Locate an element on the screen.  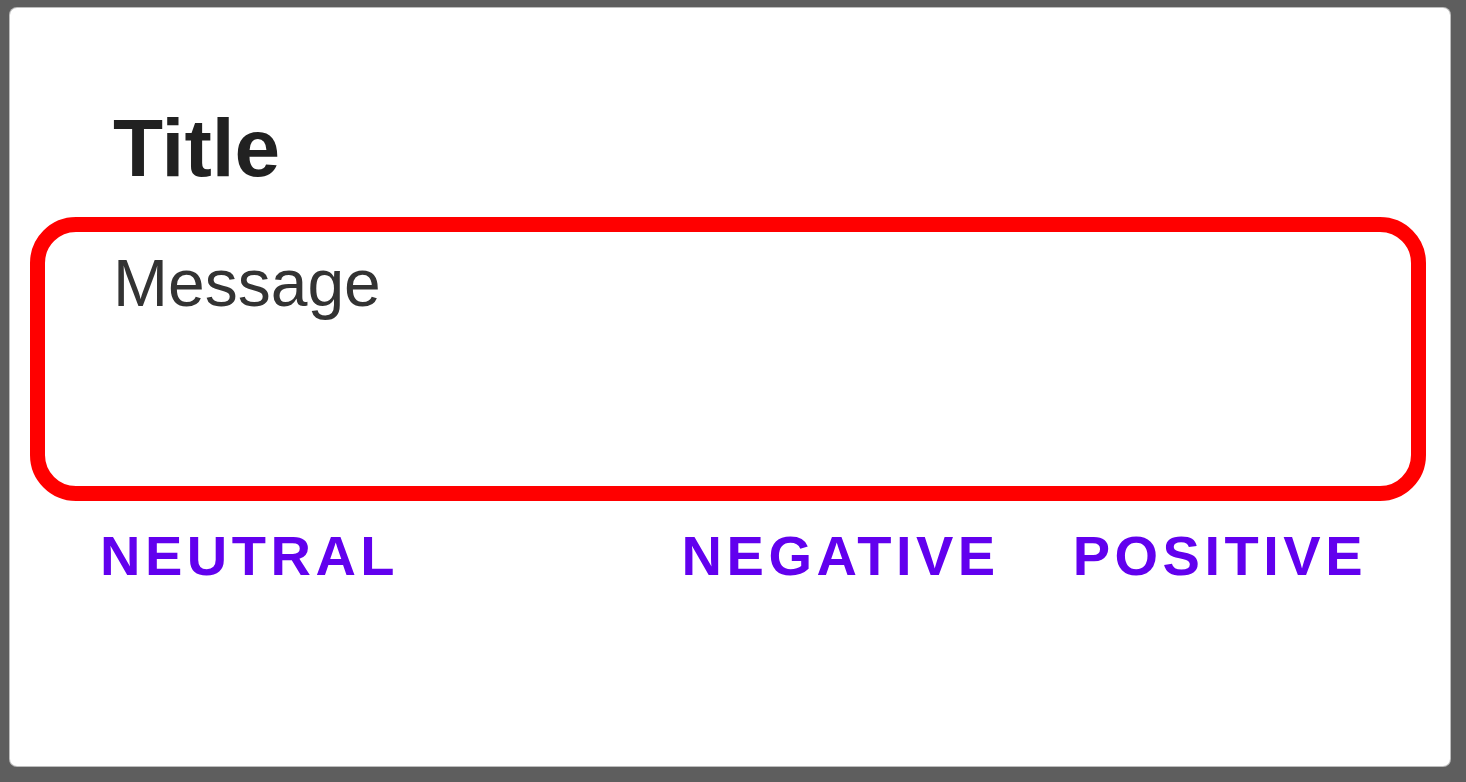
dialog-title: Title is located at coordinates (197, 148).